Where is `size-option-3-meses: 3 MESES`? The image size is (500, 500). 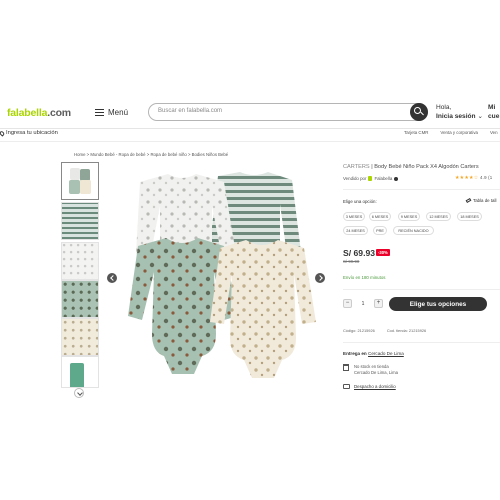 size-option-3-meses: 3 MESES is located at coordinates (354, 216).